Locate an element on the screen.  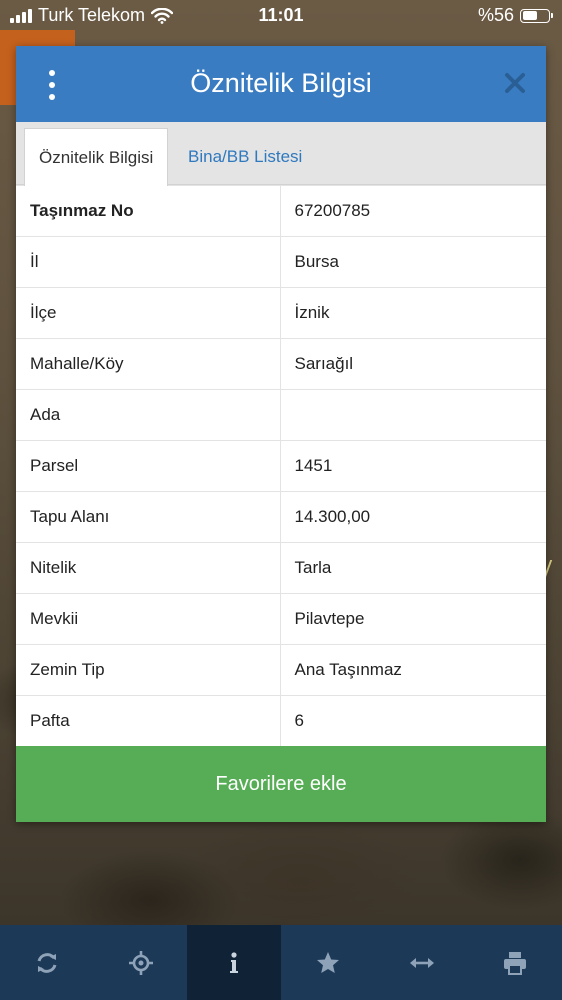
attribute-label: Nitelik is located at coordinates (148, 568).